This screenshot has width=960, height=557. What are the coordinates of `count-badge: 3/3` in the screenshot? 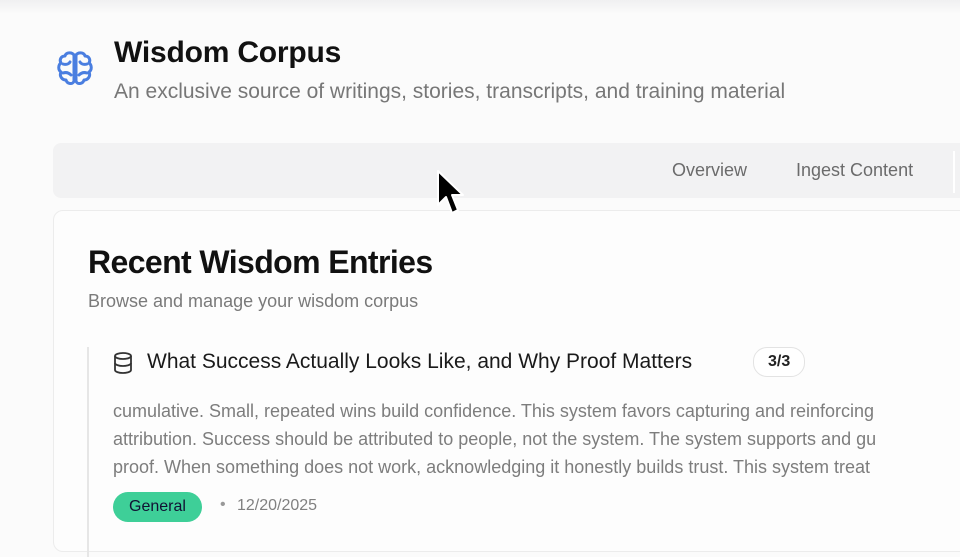 It's located at (779, 362).